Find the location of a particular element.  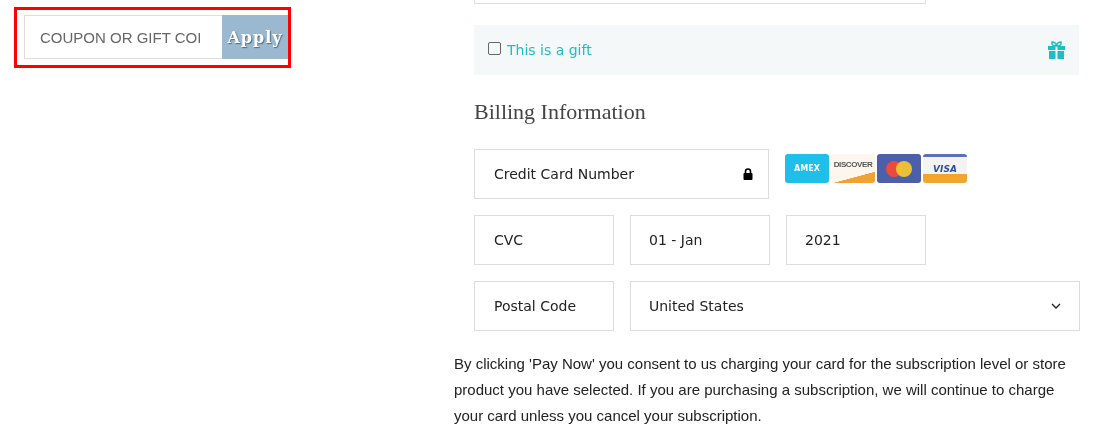

cvc-field: CVC is located at coordinates (544, 240).